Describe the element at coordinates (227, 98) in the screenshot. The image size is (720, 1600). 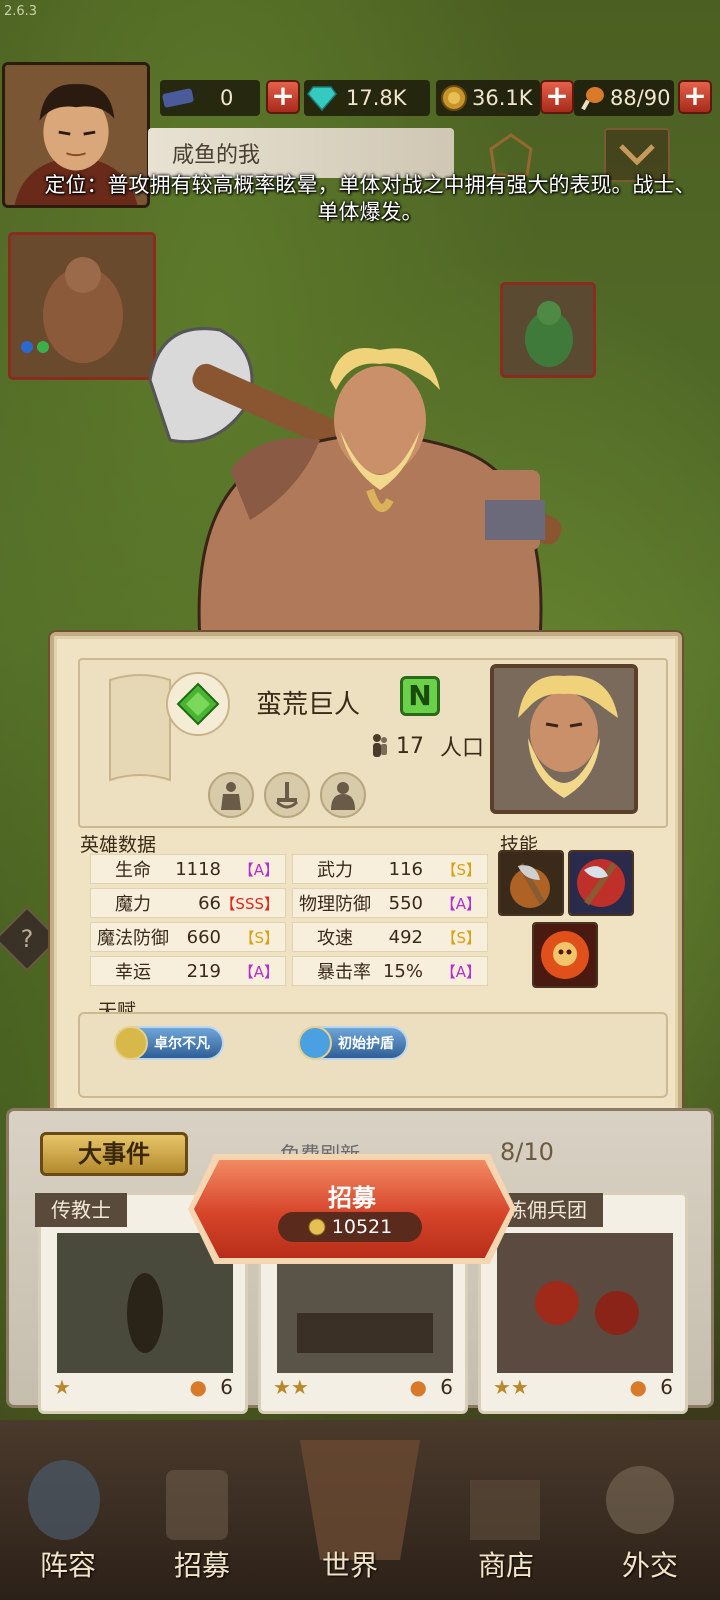
I see `ticket-value: 0` at that location.